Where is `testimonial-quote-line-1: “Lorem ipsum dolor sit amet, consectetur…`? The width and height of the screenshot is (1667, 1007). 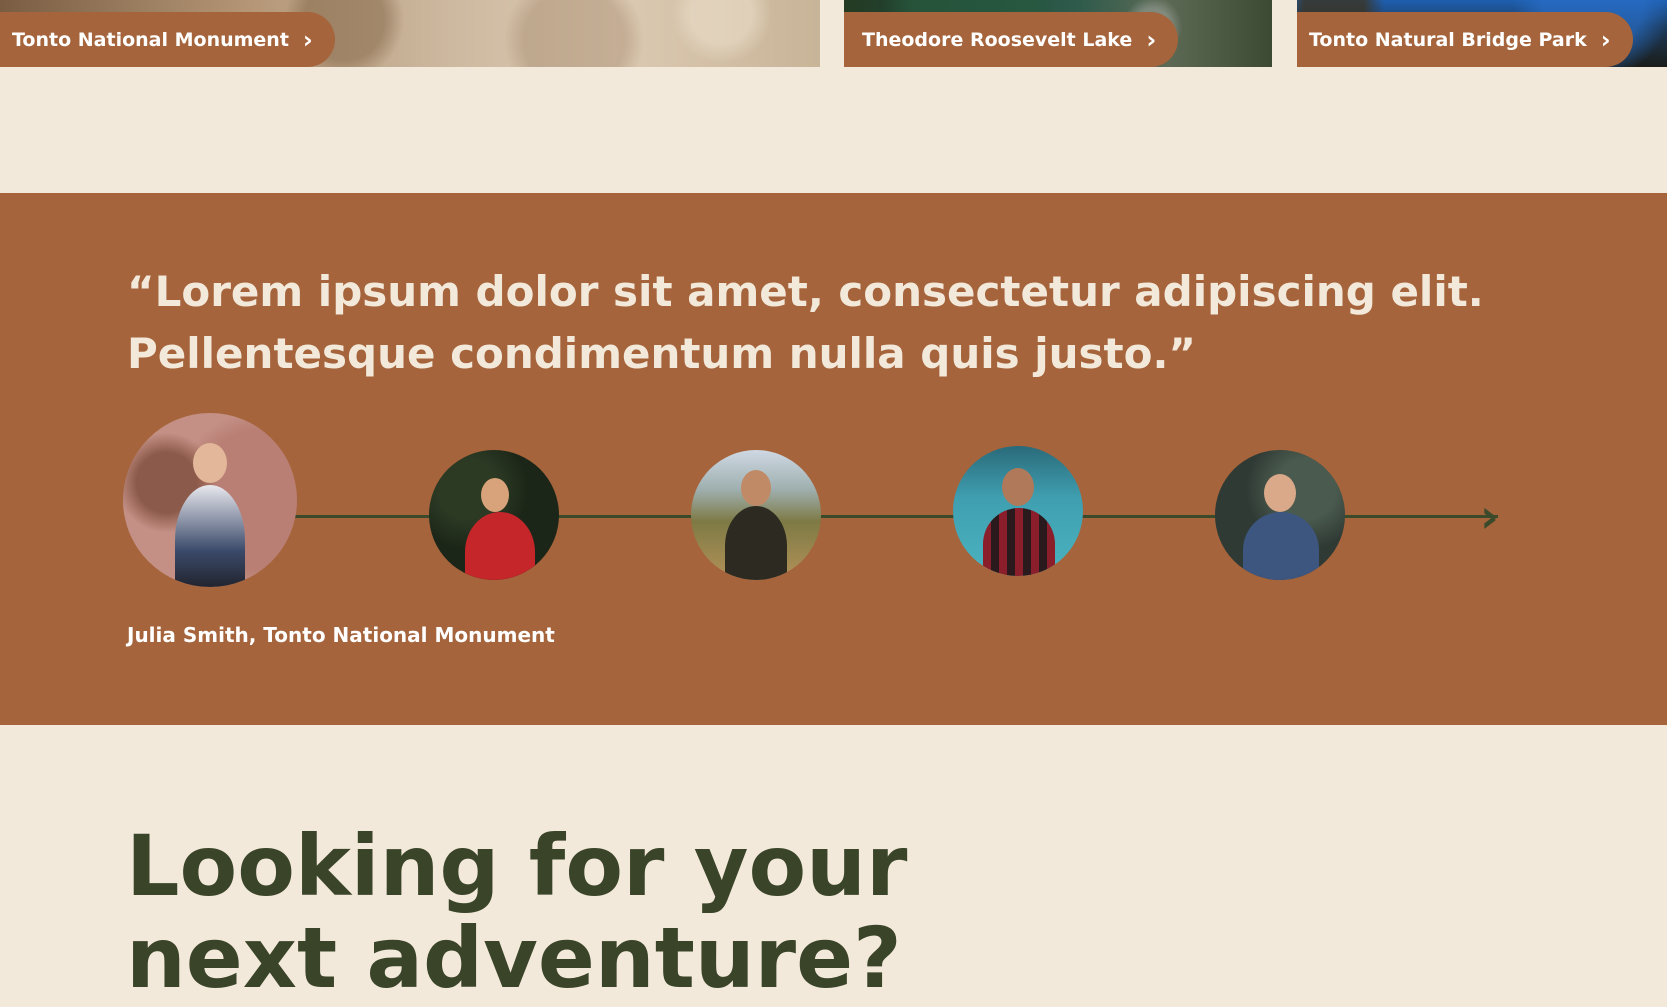 testimonial-quote-line-1: “Lorem ipsum dolor sit amet, consectetur… is located at coordinates (805, 291).